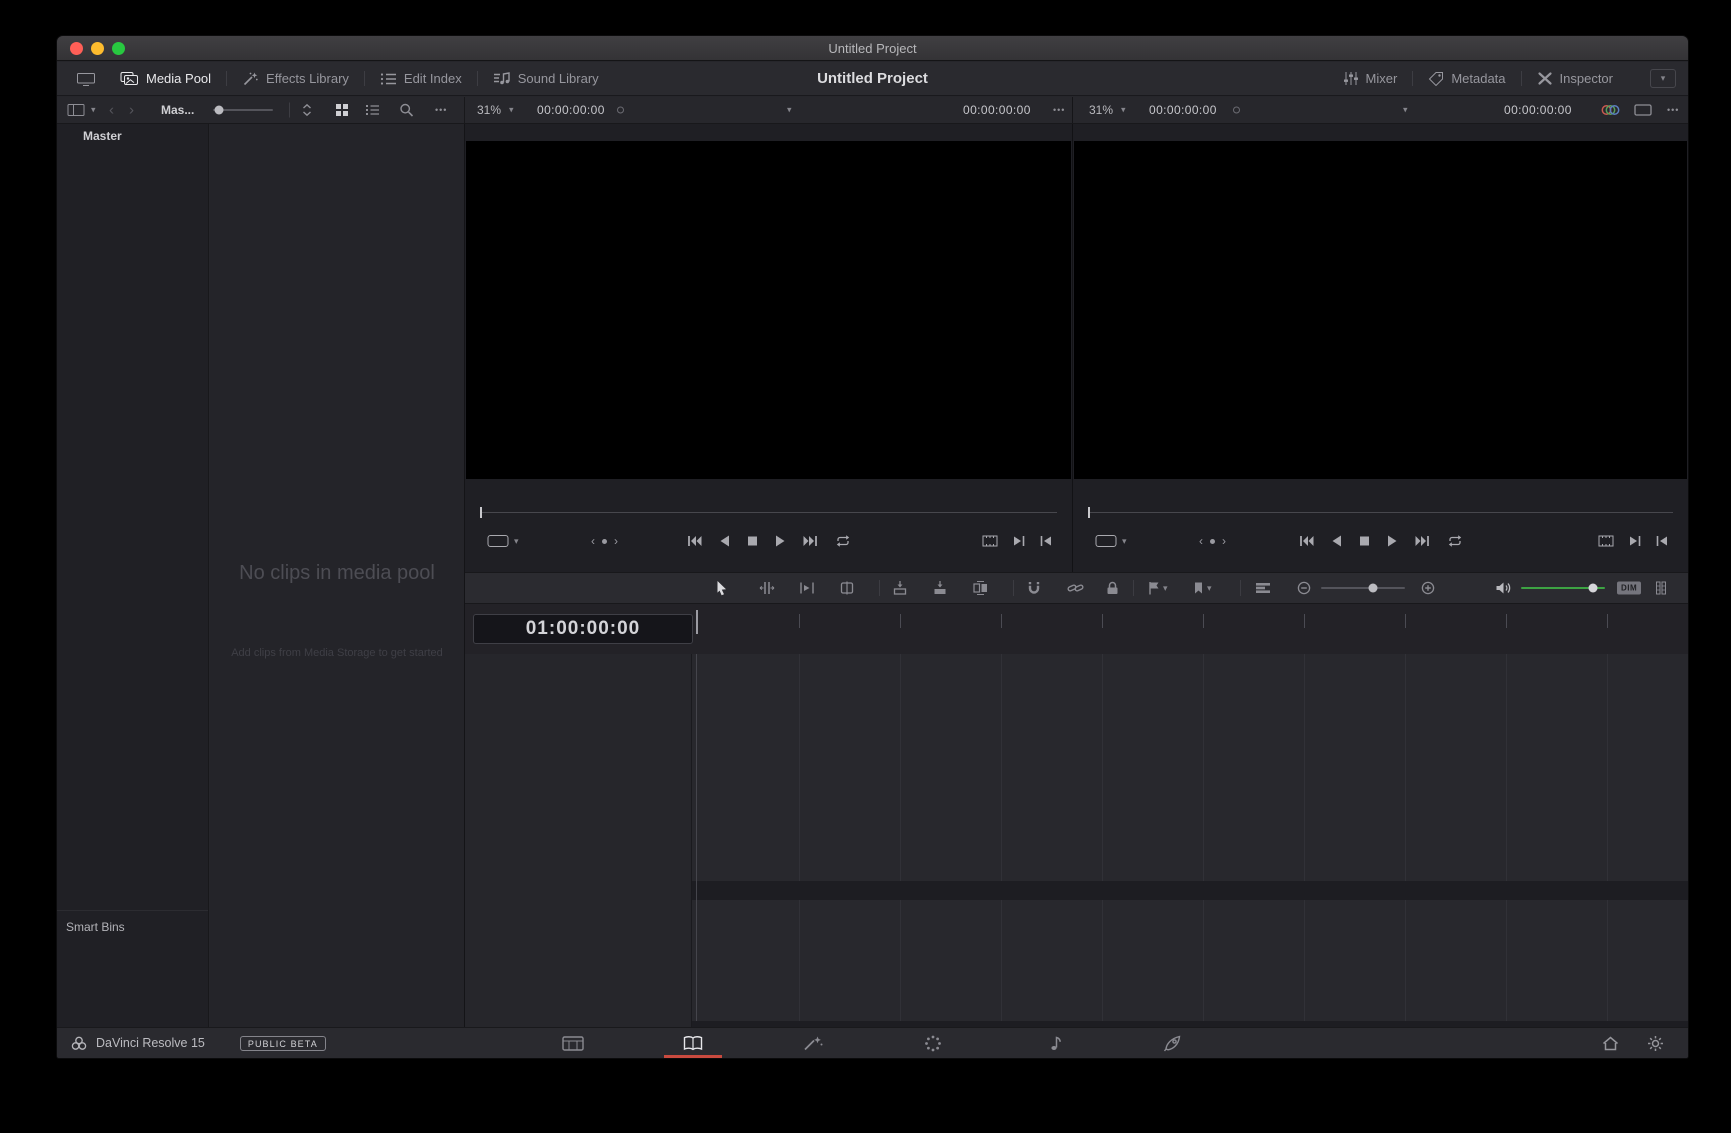  Describe the element at coordinates (406, 110) in the screenshot. I see `search-button` at that location.